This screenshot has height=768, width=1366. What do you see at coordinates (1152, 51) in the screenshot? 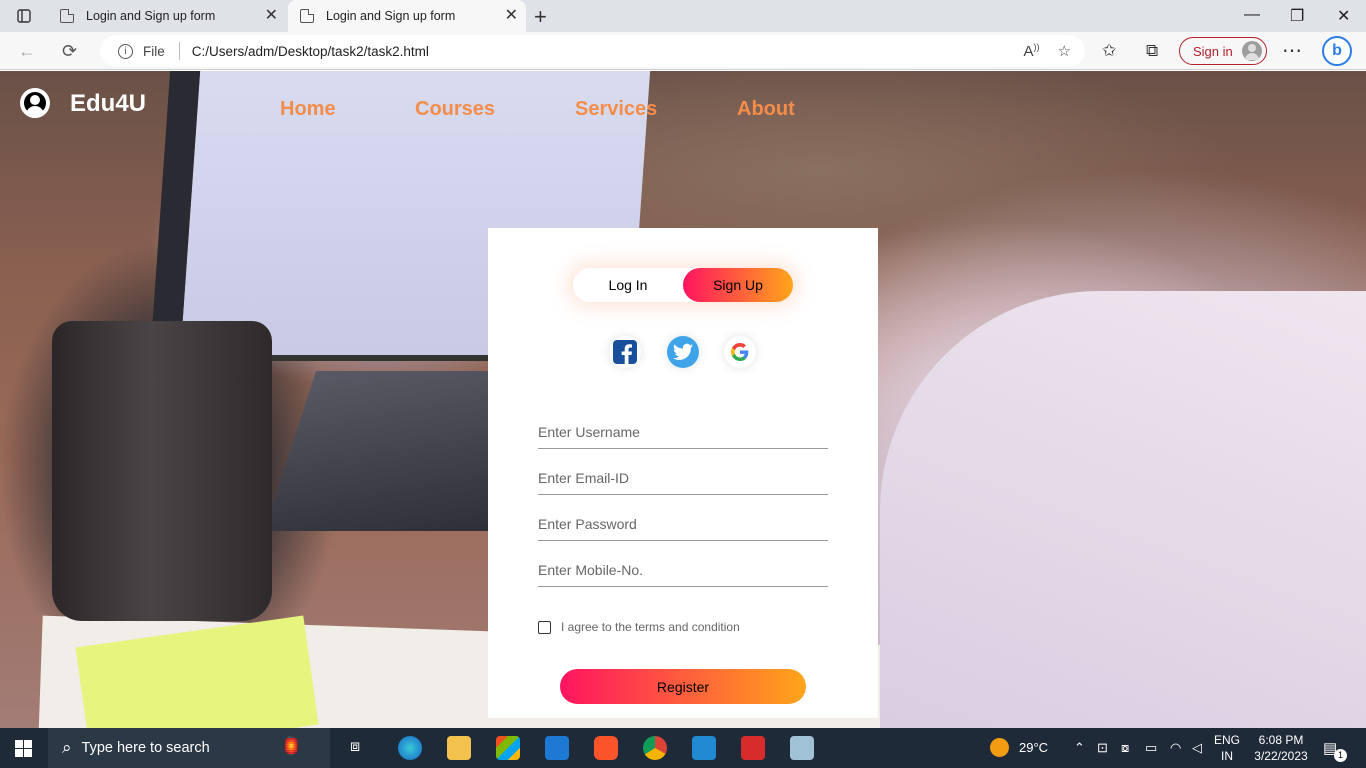
I see `collections-icon: ⧉` at bounding box center [1152, 51].